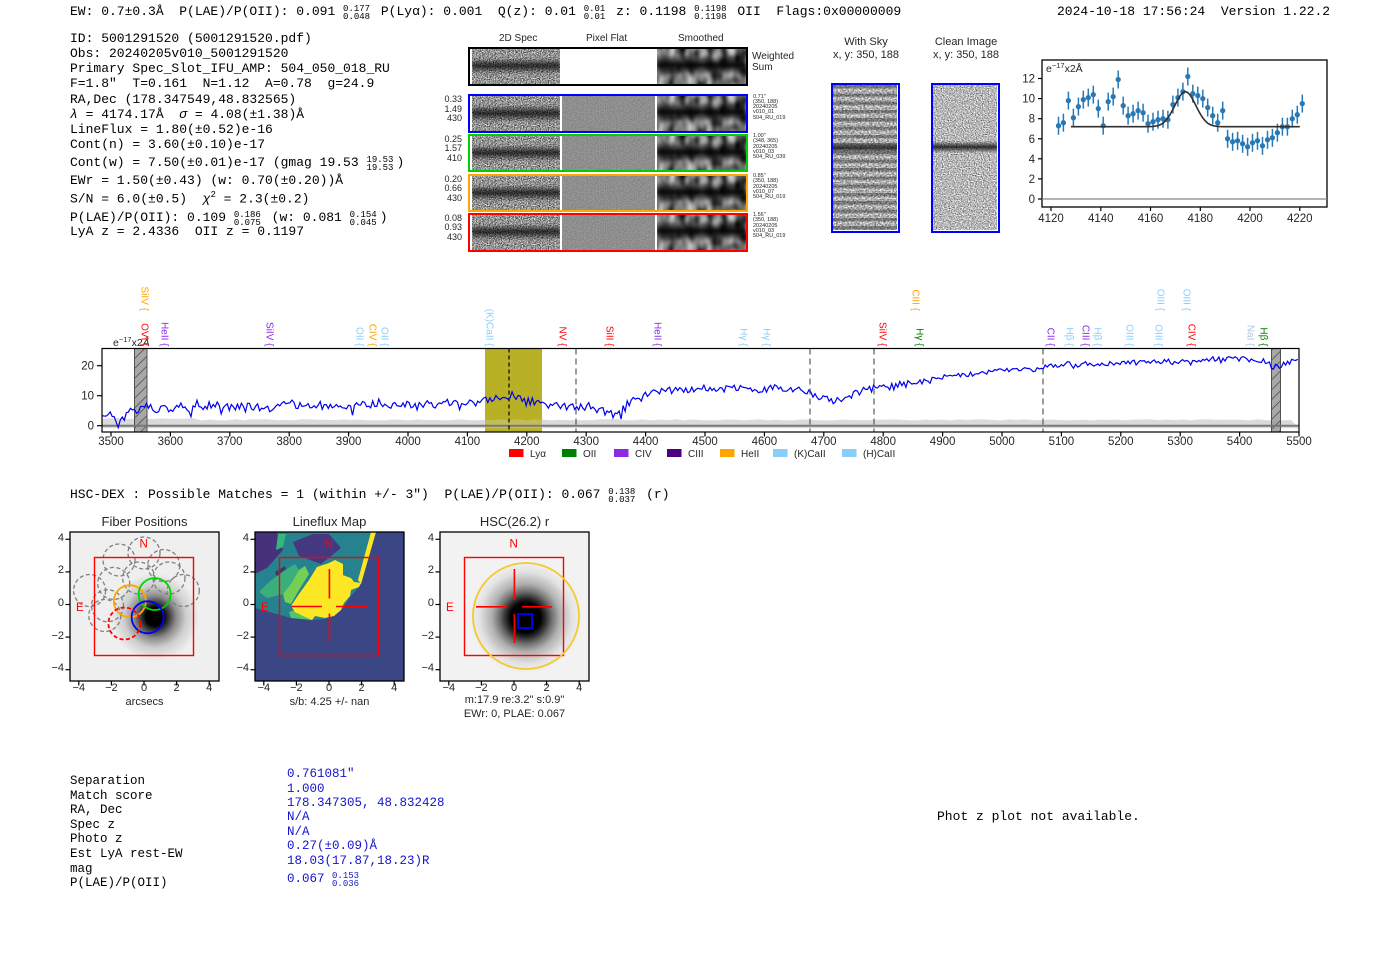 Image resolution: width=1400 pixels, height=953 pixels. Describe the element at coordinates (171, 442) in the screenshot. I see `svg-text: 3600` at that location.